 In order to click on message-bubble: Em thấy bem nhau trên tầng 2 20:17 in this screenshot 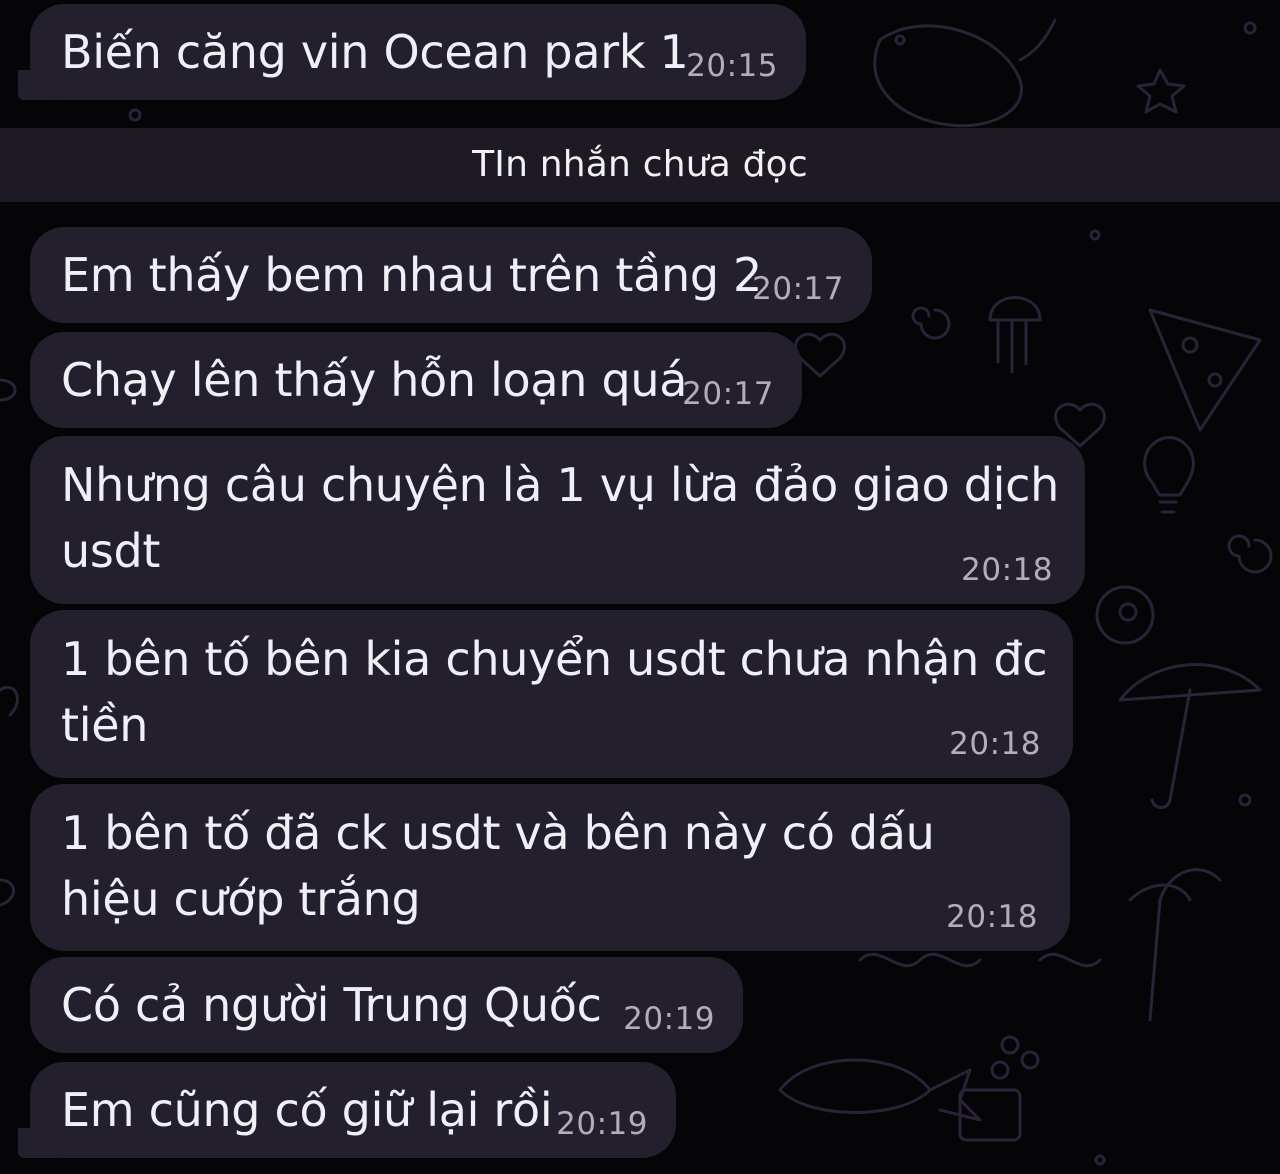, I will do `click(451, 275)`.